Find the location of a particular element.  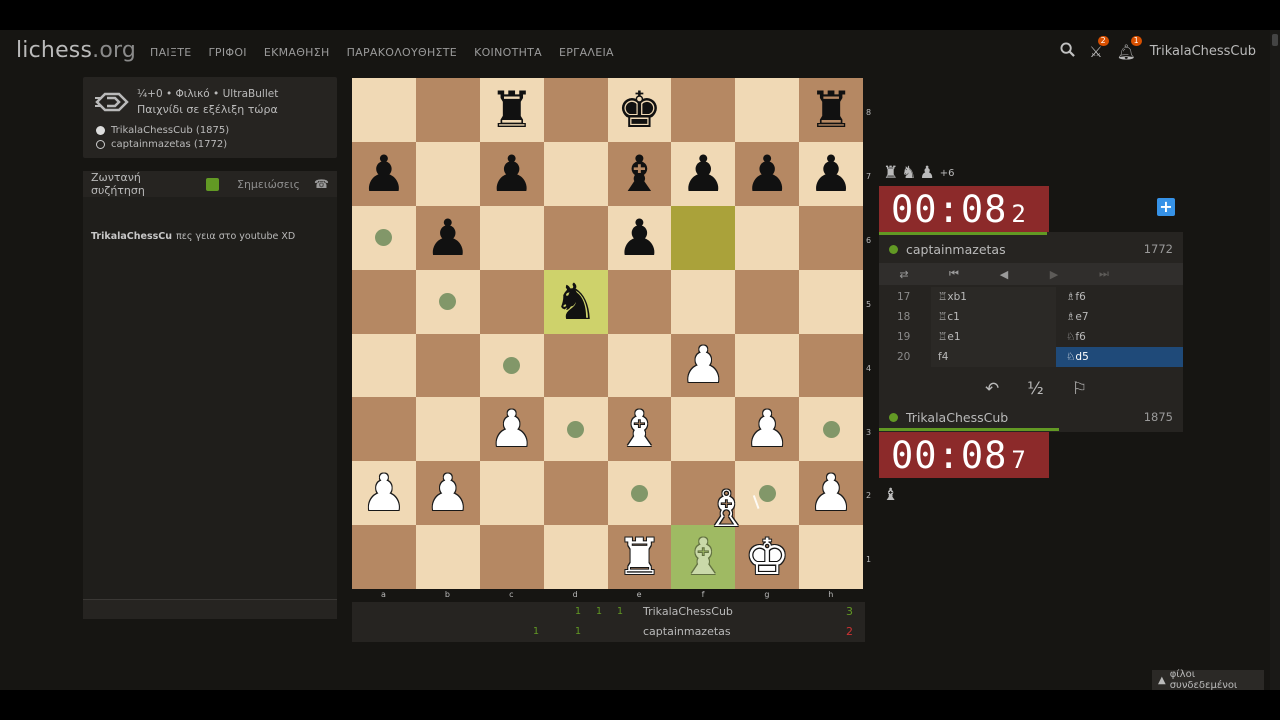

square-g4 is located at coordinates (767, 365).